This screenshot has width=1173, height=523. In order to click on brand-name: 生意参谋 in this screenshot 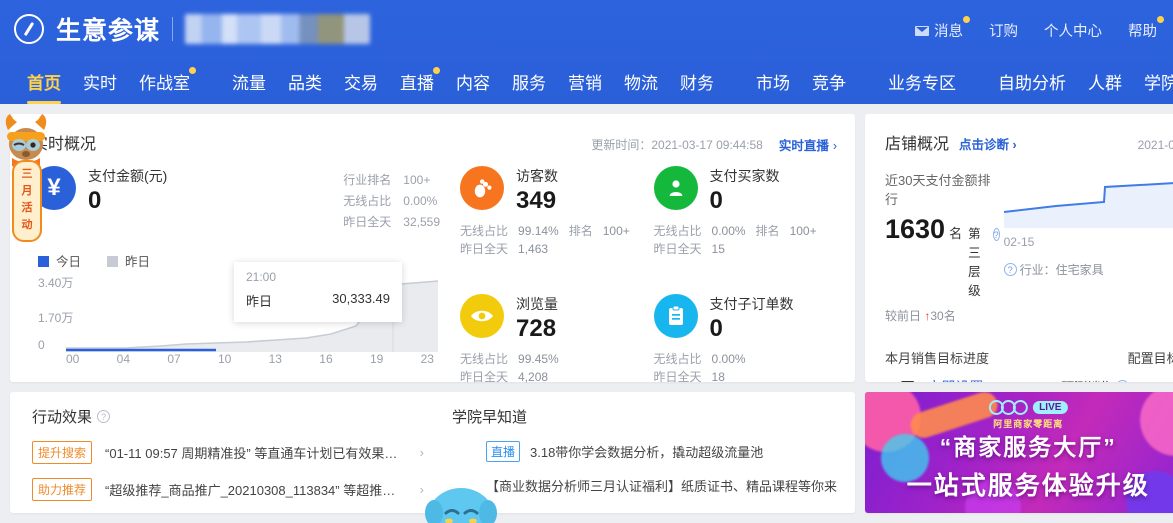, I will do `click(108, 31)`.